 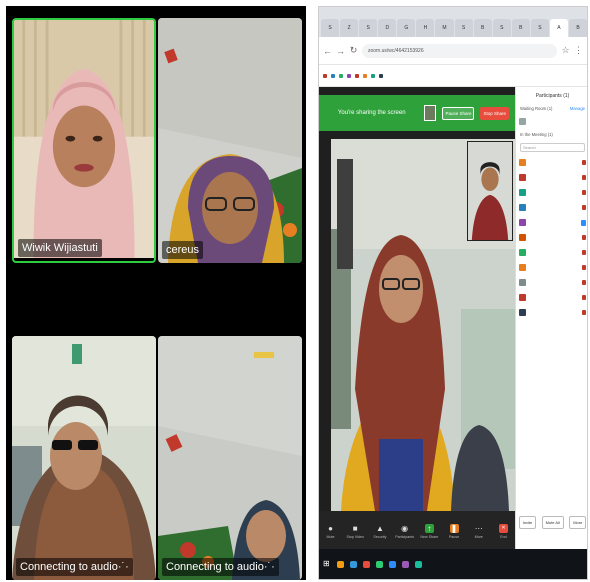 What do you see at coordinates (552, 108) in the screenshot?
I see `waiting-room-header: Waiting Room (1) Manage` at bounding box center [552, 108].